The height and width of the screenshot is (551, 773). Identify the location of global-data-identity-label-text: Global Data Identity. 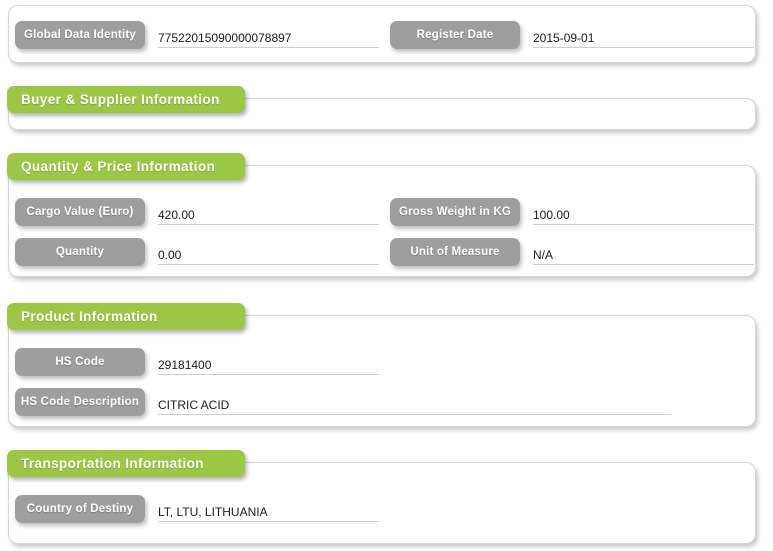
(80, 35).